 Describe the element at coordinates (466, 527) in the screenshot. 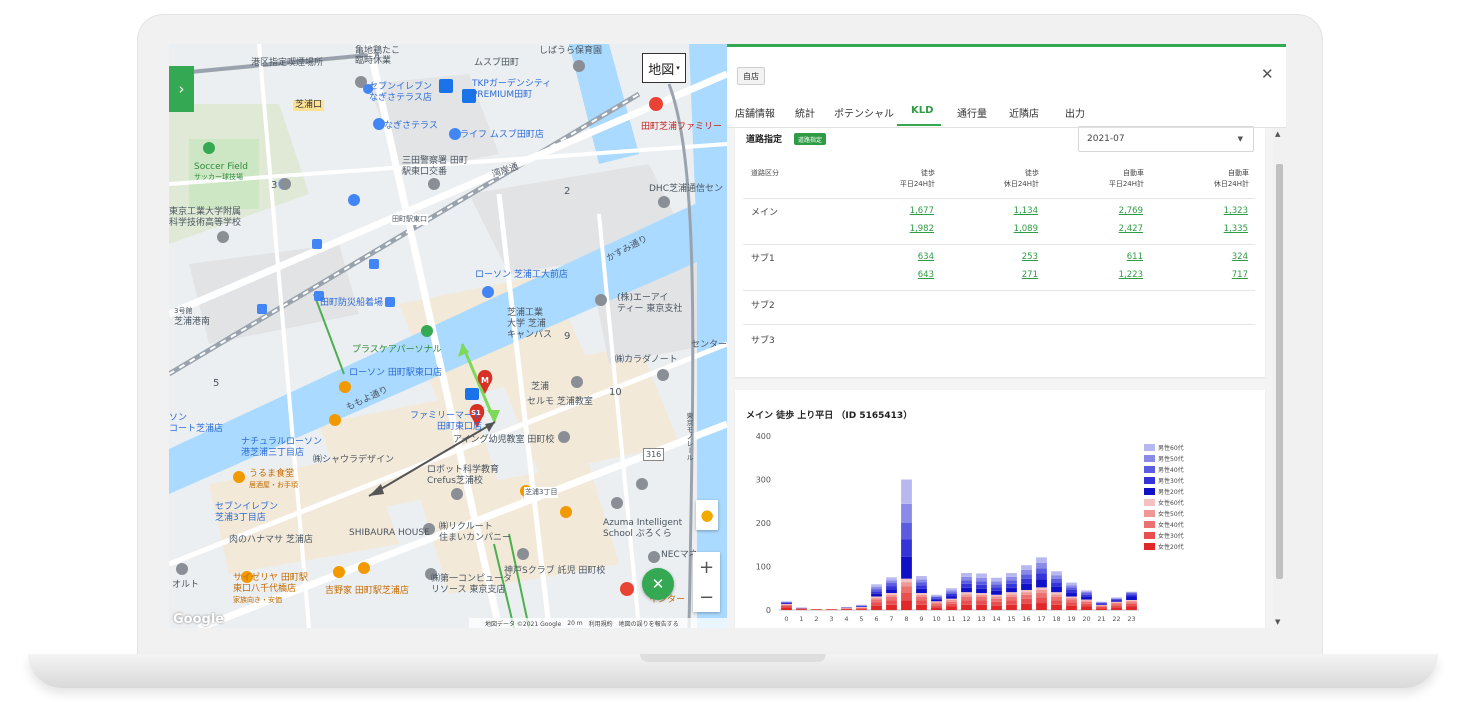

I see `map-label: ㈱リクルート` at that location.